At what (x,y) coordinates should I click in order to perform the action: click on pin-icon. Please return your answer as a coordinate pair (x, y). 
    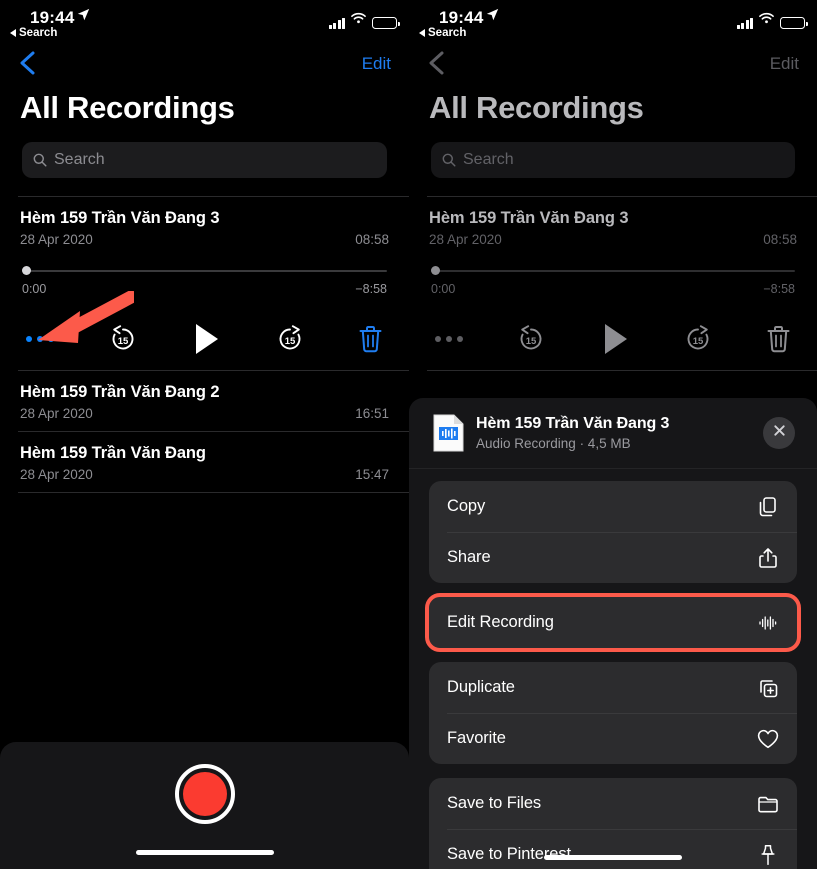
    Looking at the image, I should click on (768, 855).